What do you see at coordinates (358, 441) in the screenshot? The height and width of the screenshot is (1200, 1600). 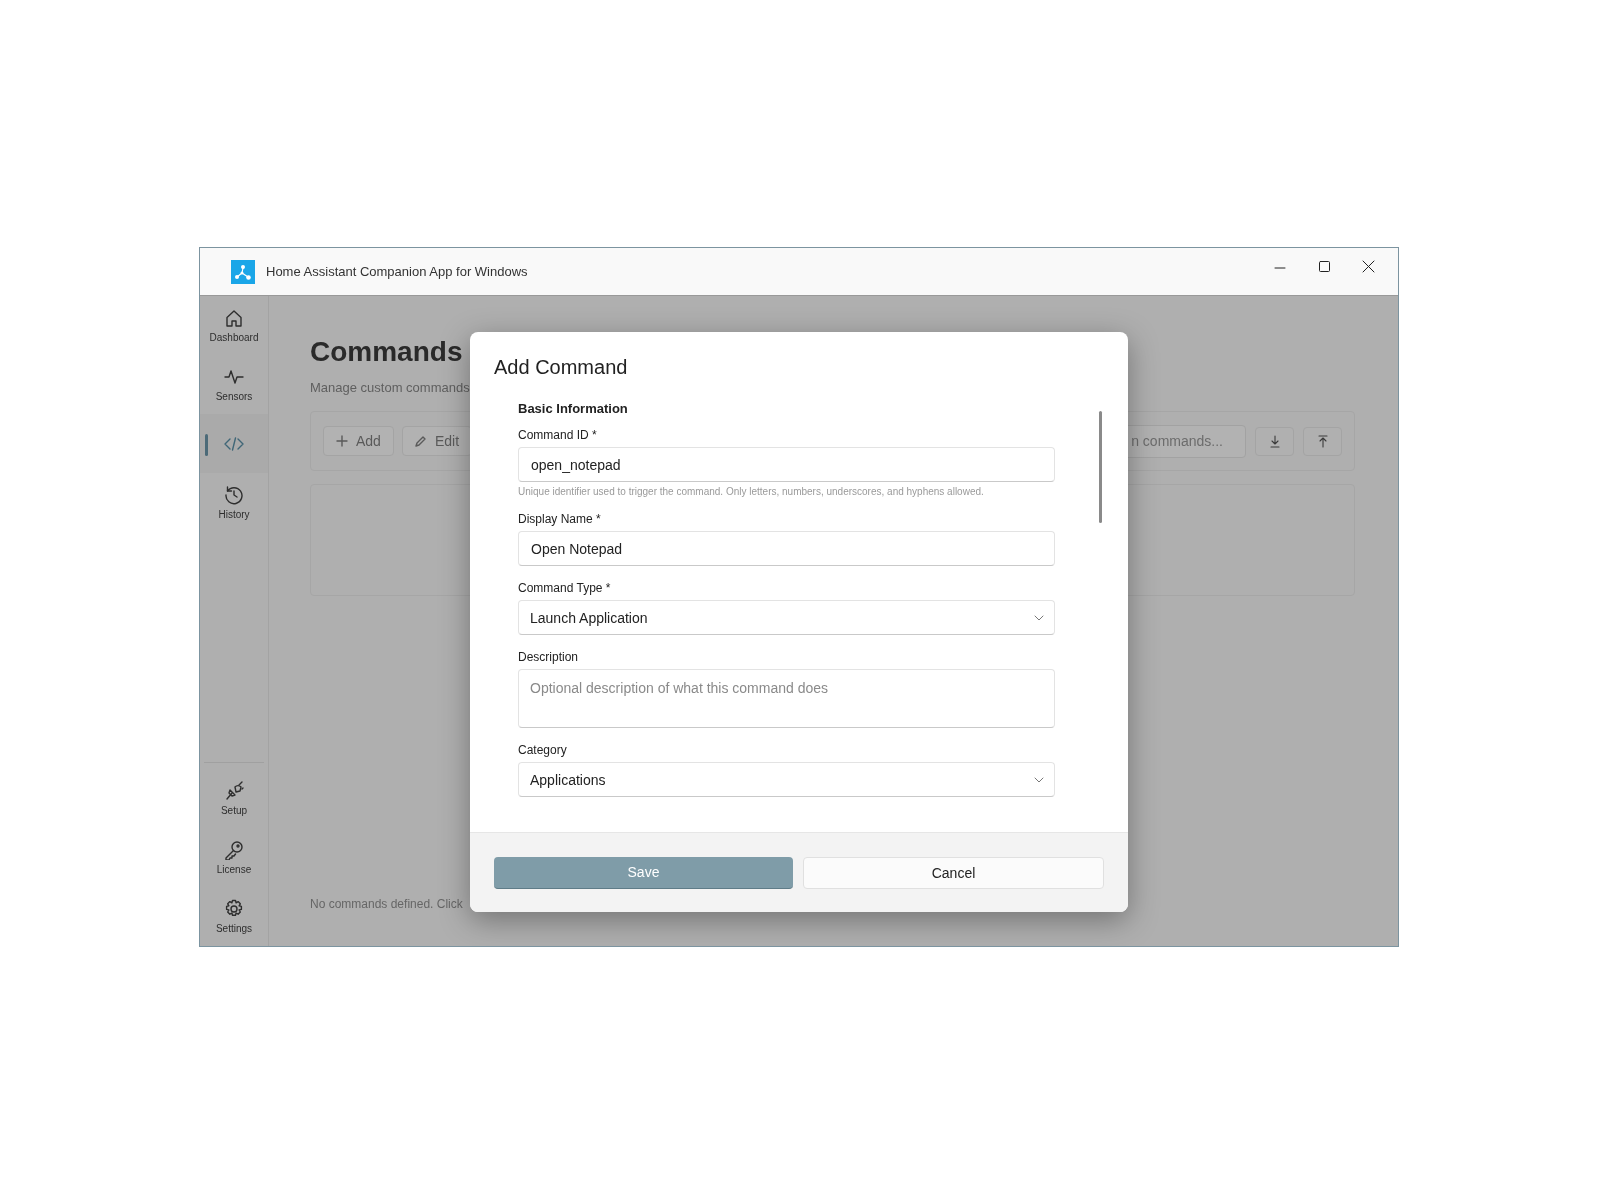 I see `toolbar-button: Add` at bounding box center [358, 441].